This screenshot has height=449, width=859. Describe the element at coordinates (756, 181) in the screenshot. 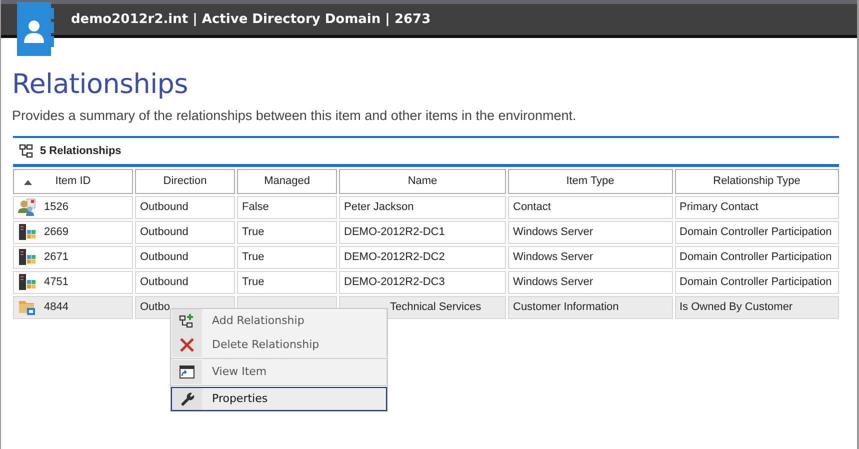

I see `column-header: Relationship Type` at that location.